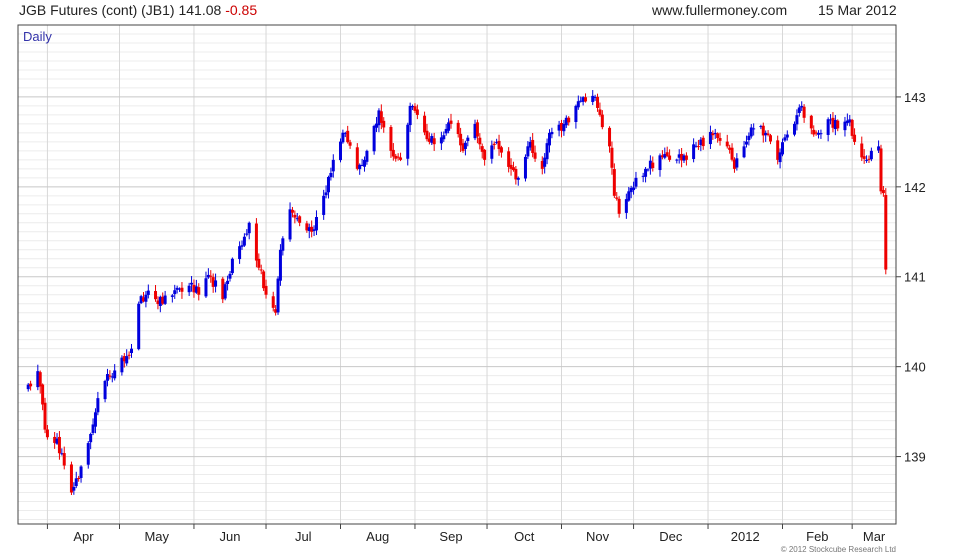 This screenshot has width=980, height=560. What do you see at coordinates (37, 36) in the screenshot?
I see `period-label: Daily` at bounding box center [37, 36].